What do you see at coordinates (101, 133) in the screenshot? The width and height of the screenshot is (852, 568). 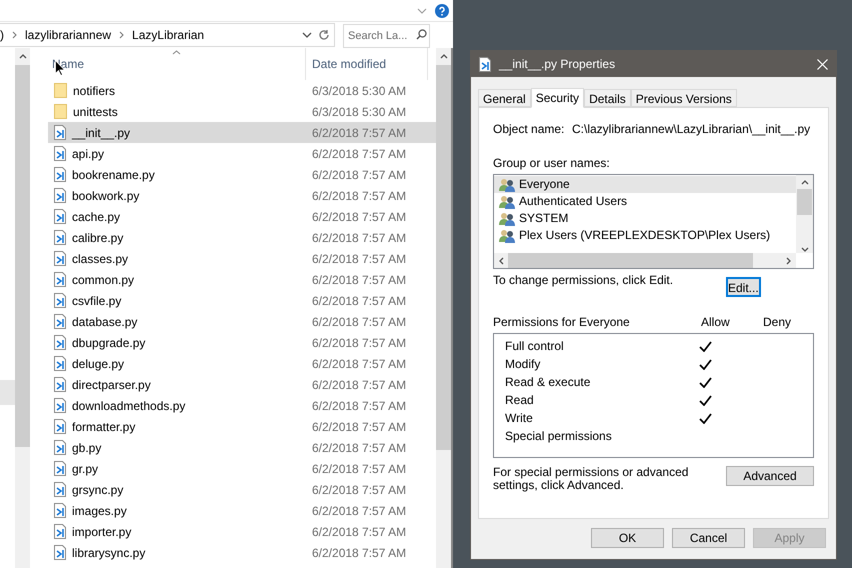 I see `file-name: __init__.py` at bounding box center [101, 133].